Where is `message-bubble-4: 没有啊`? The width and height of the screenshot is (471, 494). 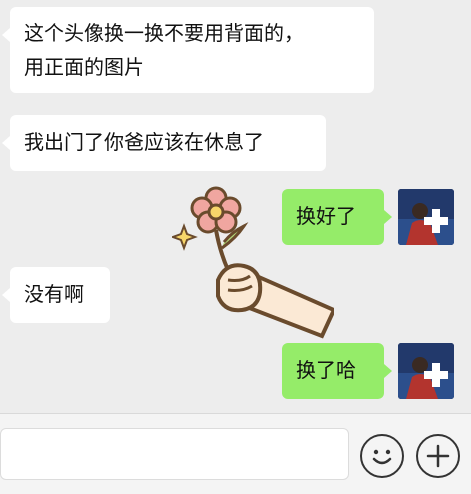
message-bubble-4: 没有啊 is located at coordinates (60, 295).